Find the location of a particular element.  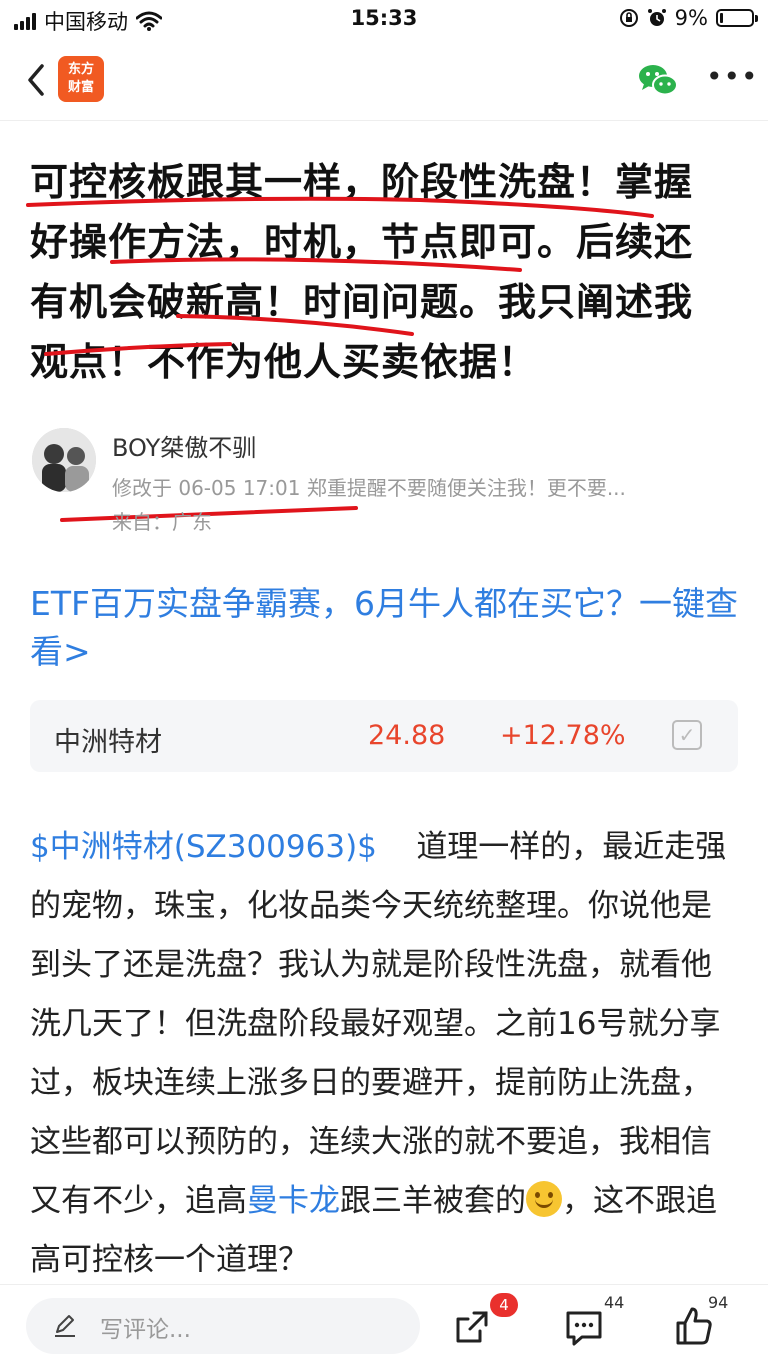

stock-change: +12.78% is located at coordinates (563, 735).